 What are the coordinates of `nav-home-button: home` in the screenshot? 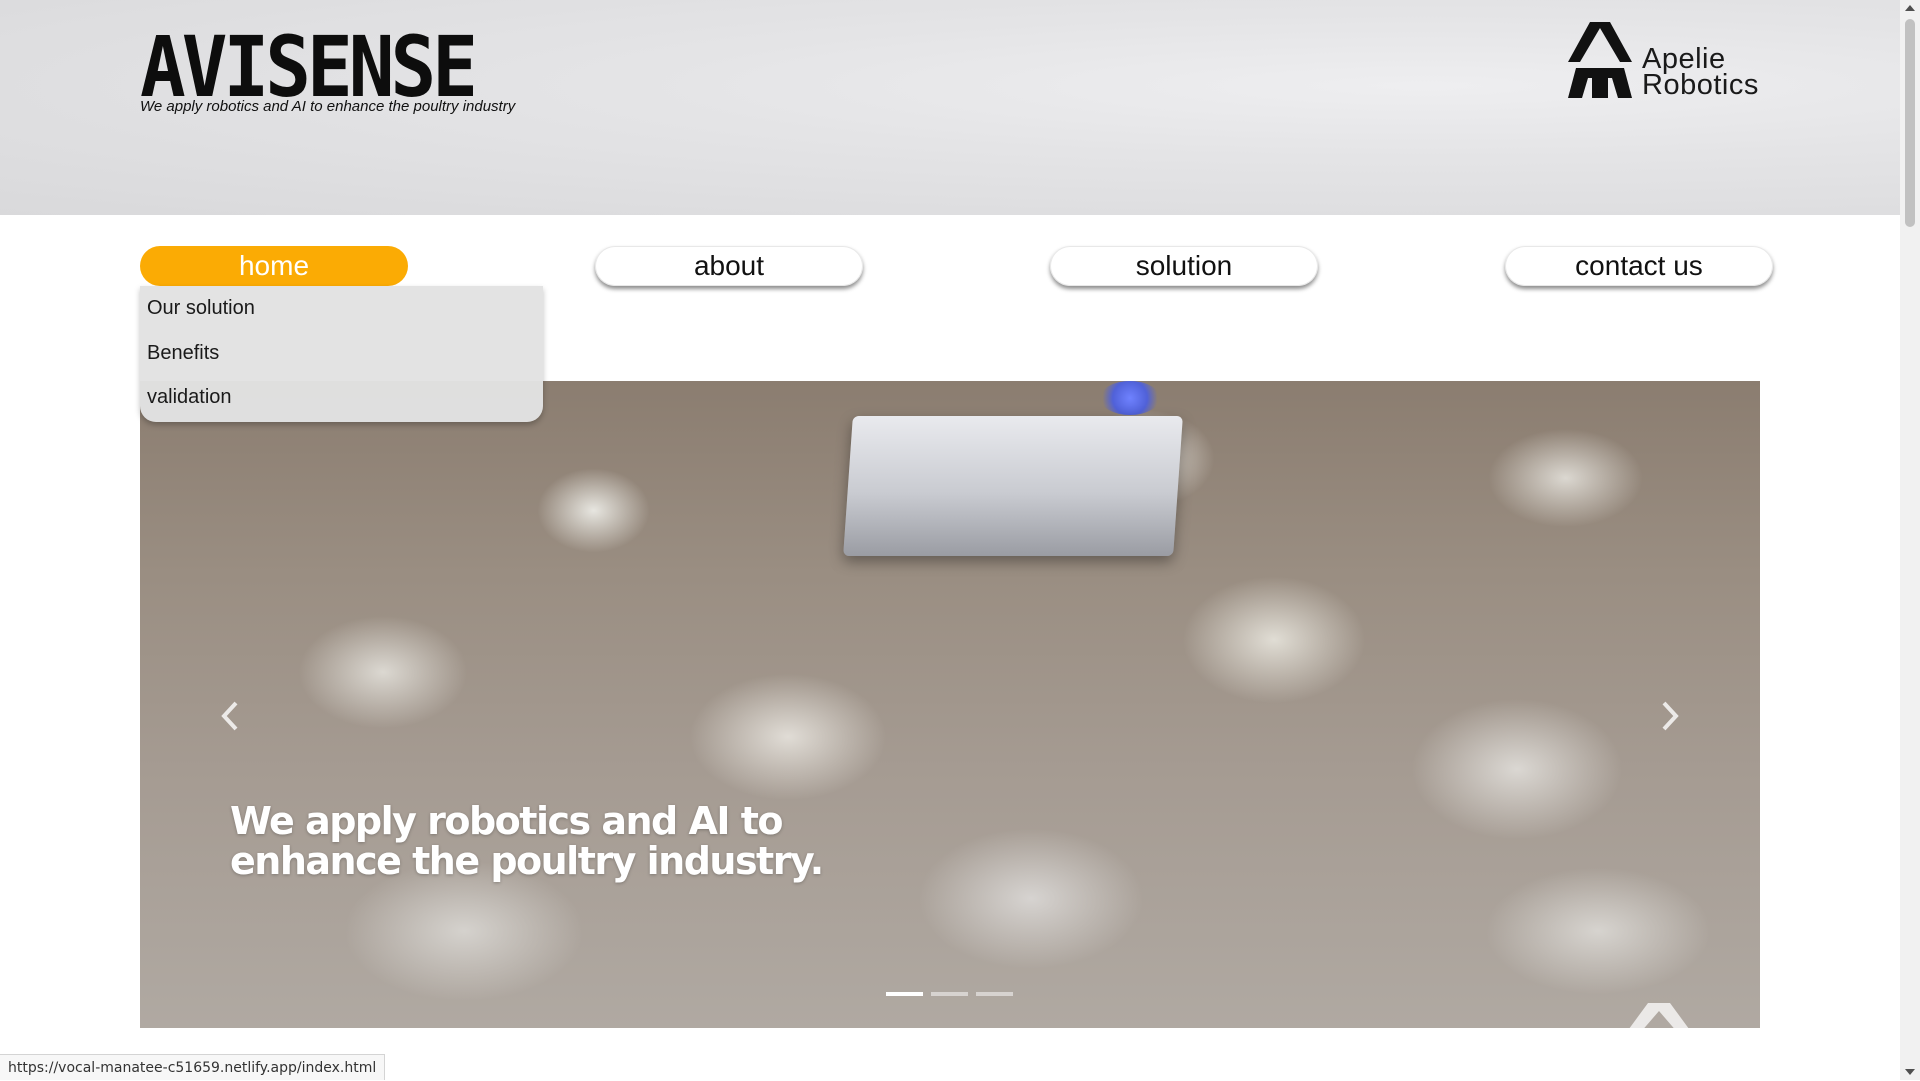 It's located at (274, 266).